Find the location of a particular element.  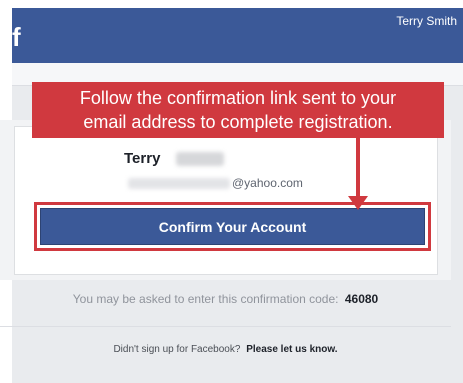

callout-arrow-head-icon is located at coordinates (358, 203).